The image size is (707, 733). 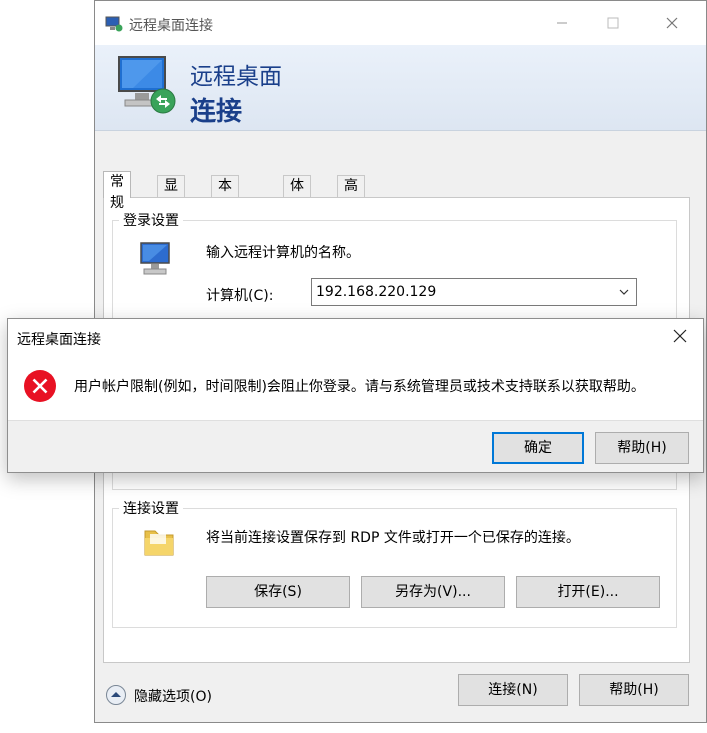 What do you see at coordinates (513, 690) in the screenshot?
I see `connect-button: 连接(N)` at bounding box center [513, 690].